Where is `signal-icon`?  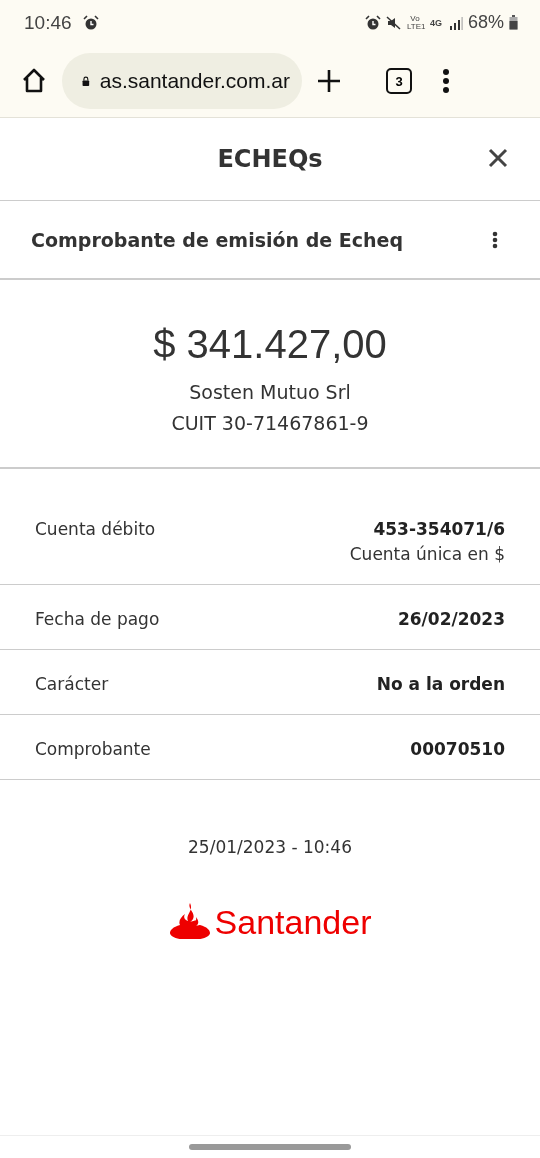
signal-icon is located at coordinates (455, 22).